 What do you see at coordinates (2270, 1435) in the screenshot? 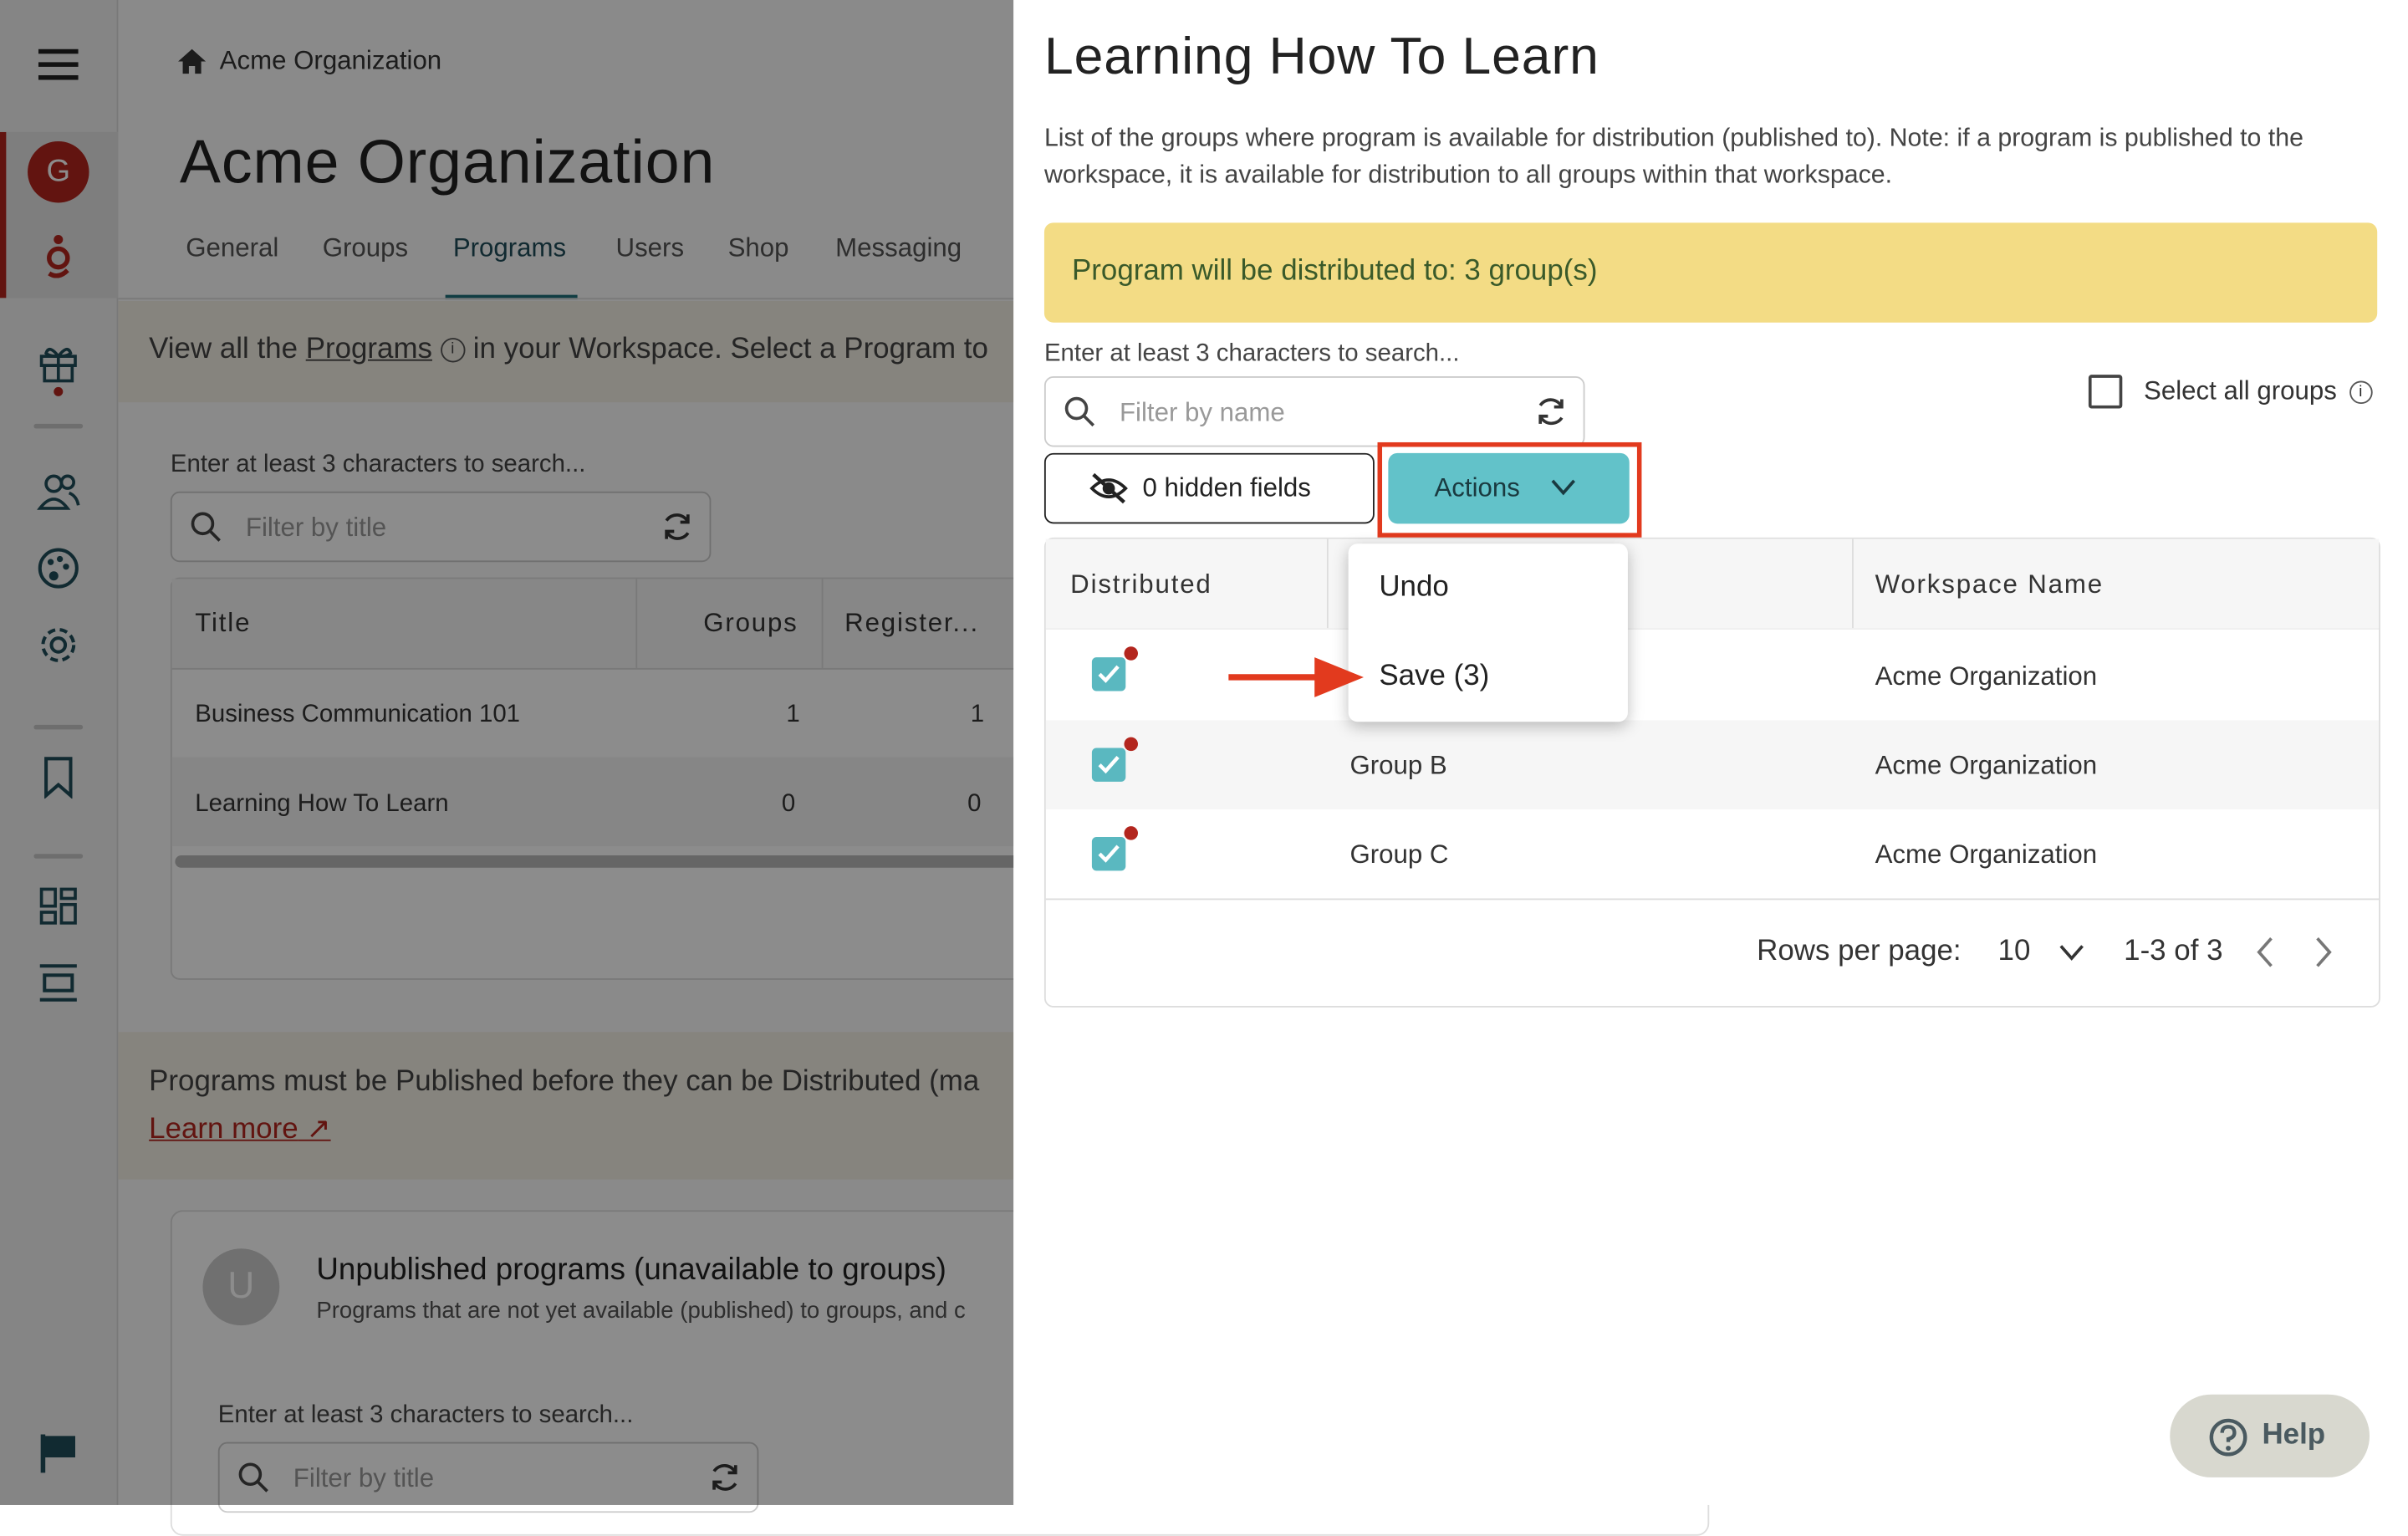
I see `help-button: Help` at bounding box center [2270, 1435].